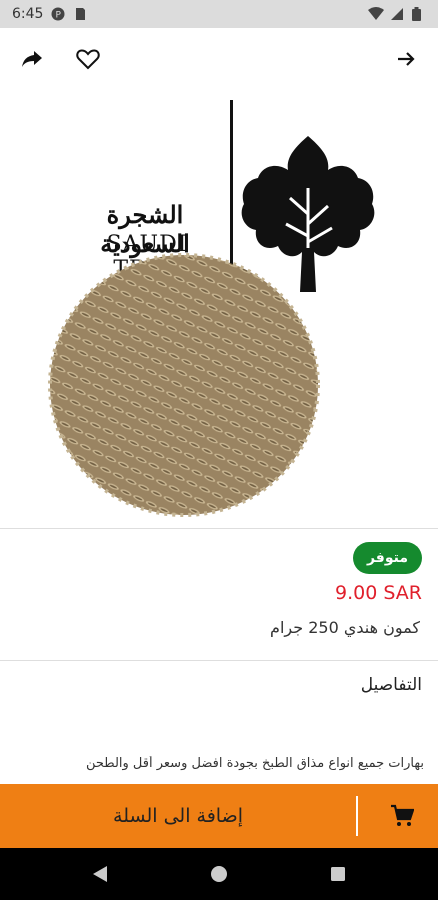  What do you see at coordinates (387, 558) in the screenshot?
I see `availability-badge: متوفر` at bounding box center [387, 558].